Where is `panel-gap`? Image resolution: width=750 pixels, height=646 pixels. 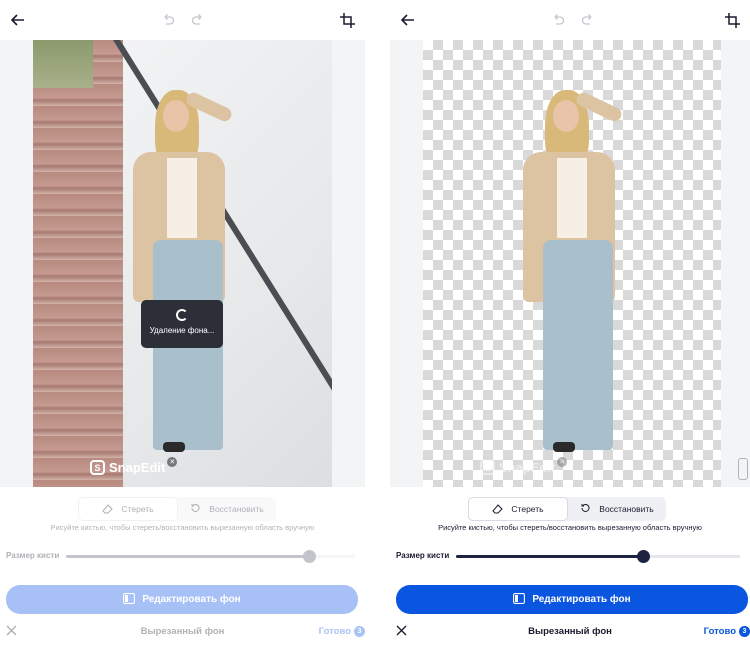
panel-gap is located at coordinates (377, 323).